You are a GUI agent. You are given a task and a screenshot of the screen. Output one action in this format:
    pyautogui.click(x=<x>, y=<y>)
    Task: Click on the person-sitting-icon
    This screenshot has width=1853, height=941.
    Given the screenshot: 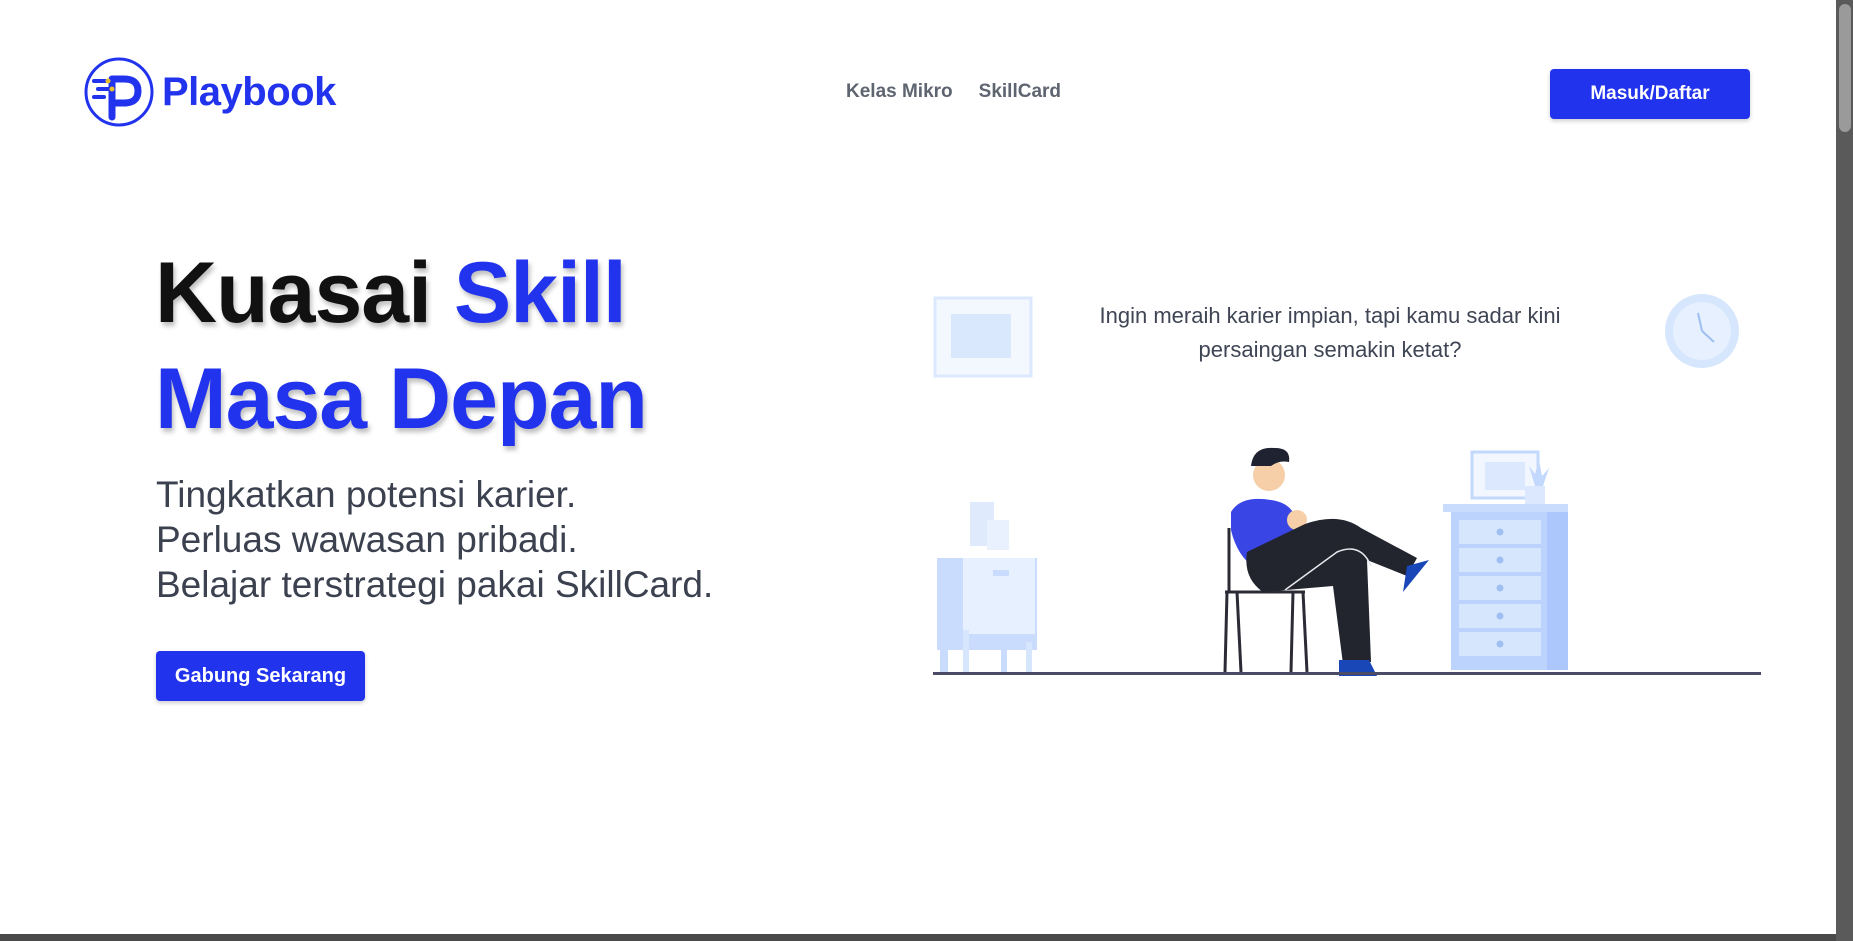 What is the action you would take?
    pyautogui.click(x=1330, y=561)
    